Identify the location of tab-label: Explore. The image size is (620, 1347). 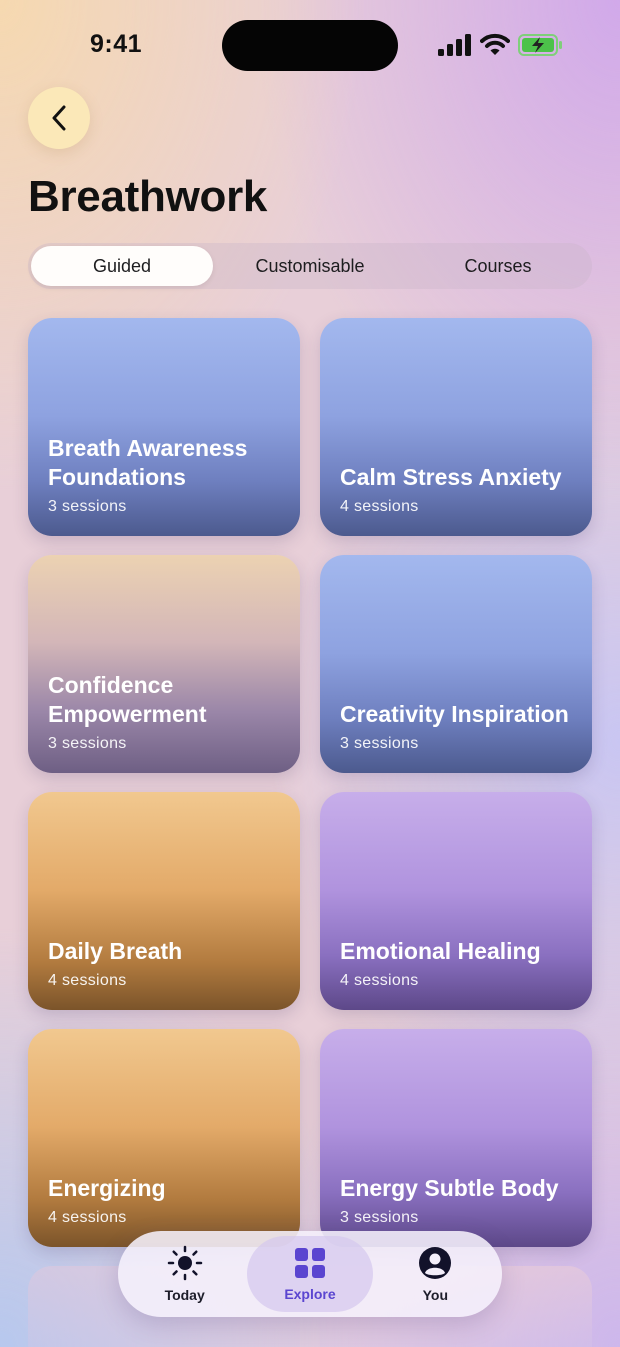
(310, 1294).